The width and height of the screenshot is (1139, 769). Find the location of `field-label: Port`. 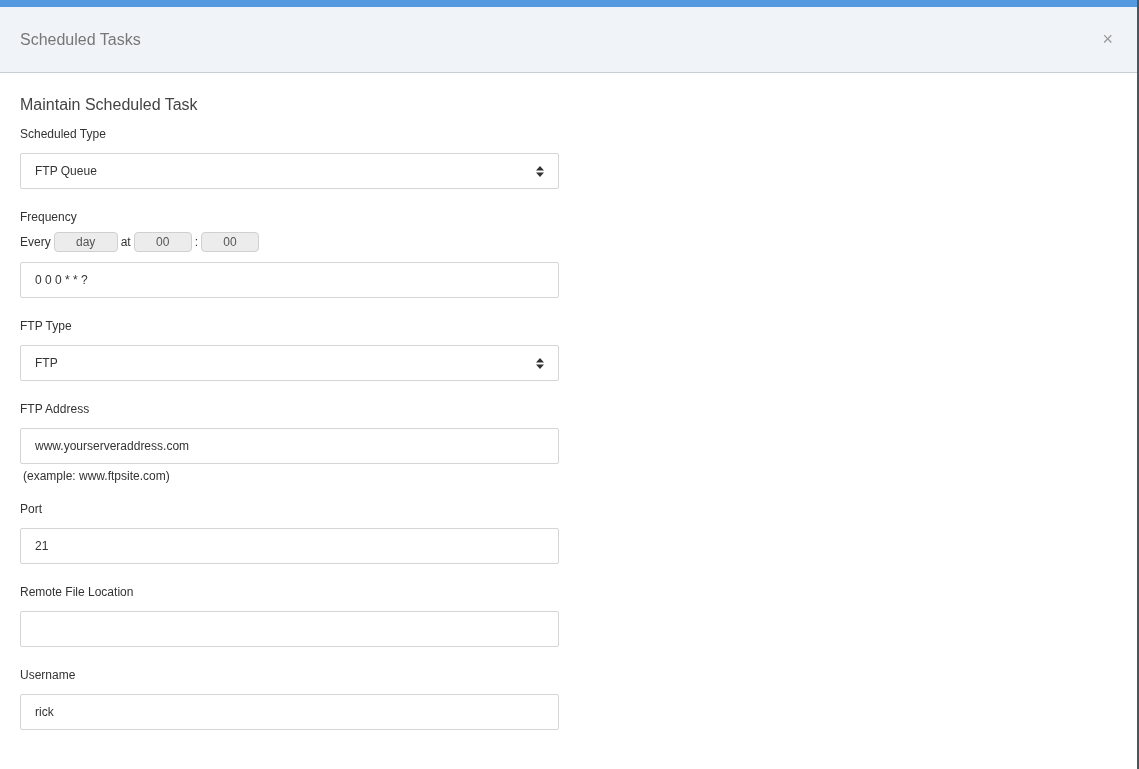

field-label: Port is located at coordinates (31, 509).